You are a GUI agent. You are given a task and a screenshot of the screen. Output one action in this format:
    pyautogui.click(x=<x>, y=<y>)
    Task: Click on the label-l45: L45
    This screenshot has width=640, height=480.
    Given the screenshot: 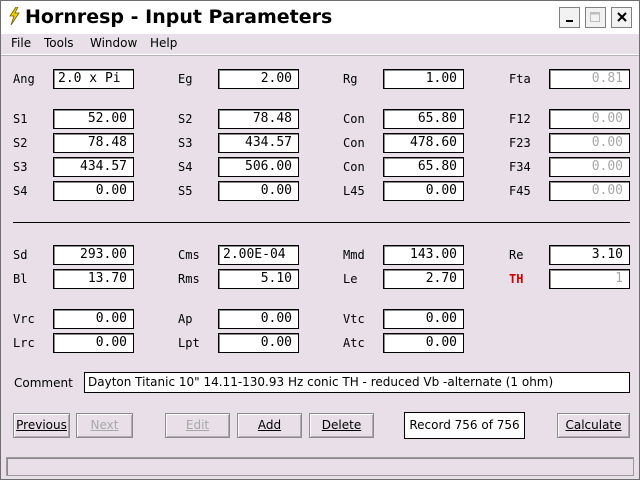 What is the action you would take?
    pyautogui.click(x=354, y=191)
    